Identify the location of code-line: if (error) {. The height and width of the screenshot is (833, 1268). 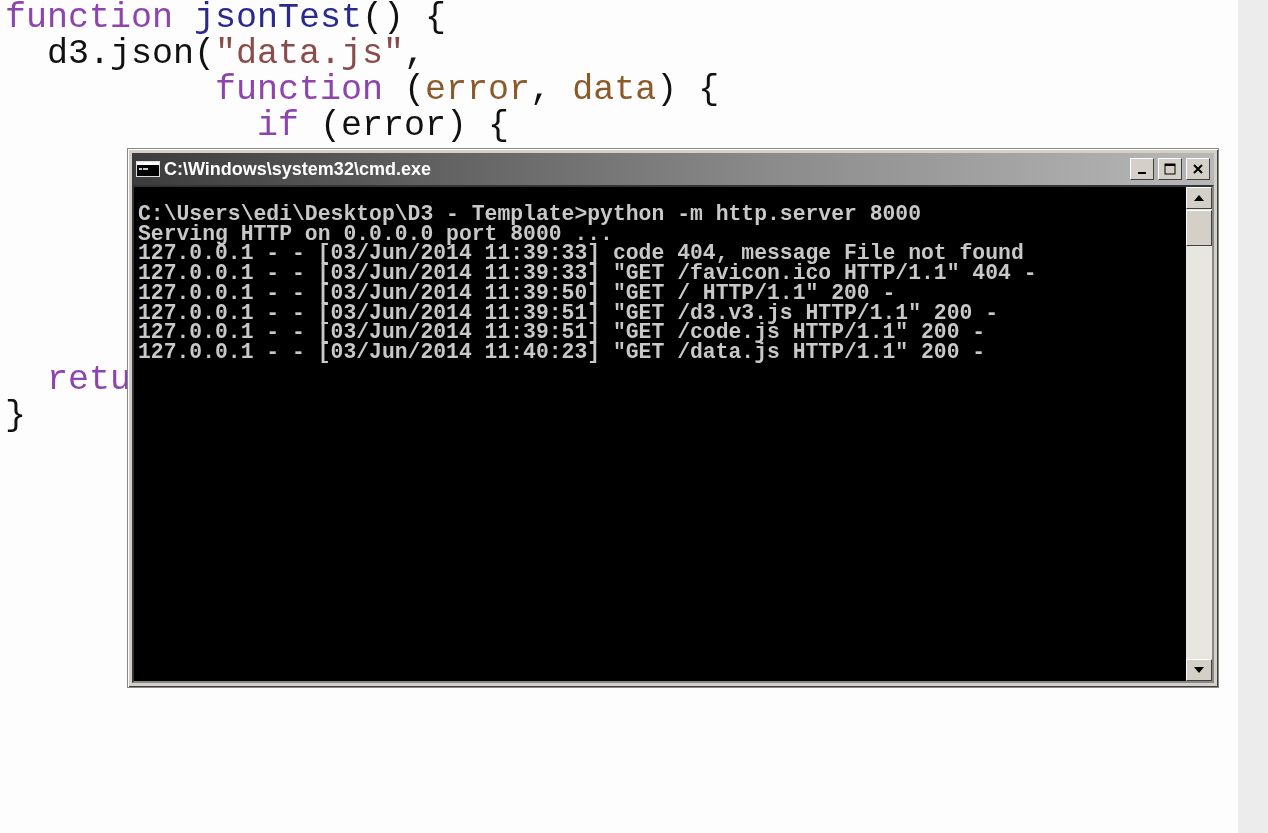
(383, 126).